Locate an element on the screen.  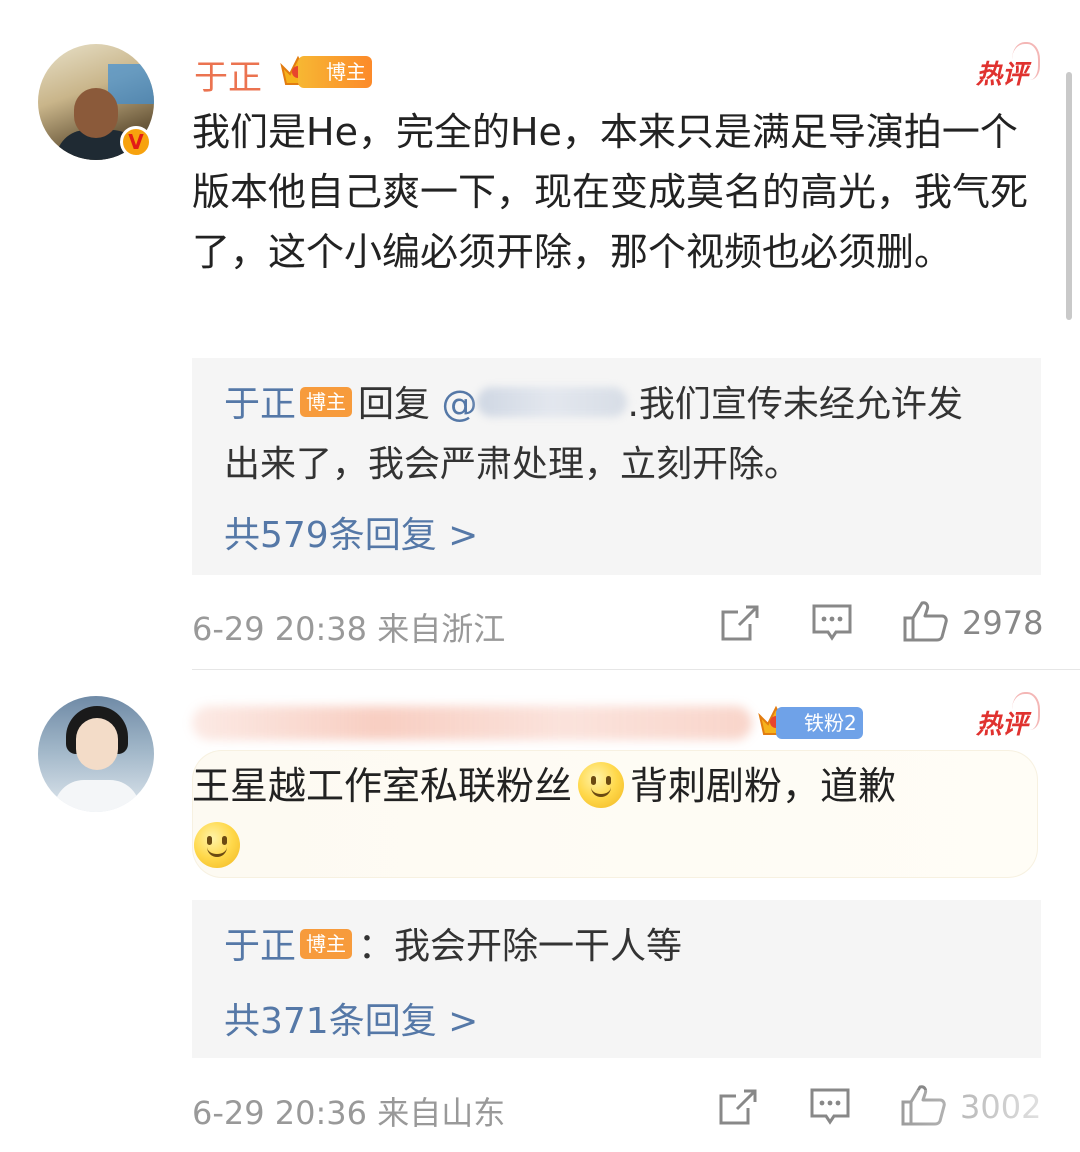
avatar is located at coordinates (96, 754).